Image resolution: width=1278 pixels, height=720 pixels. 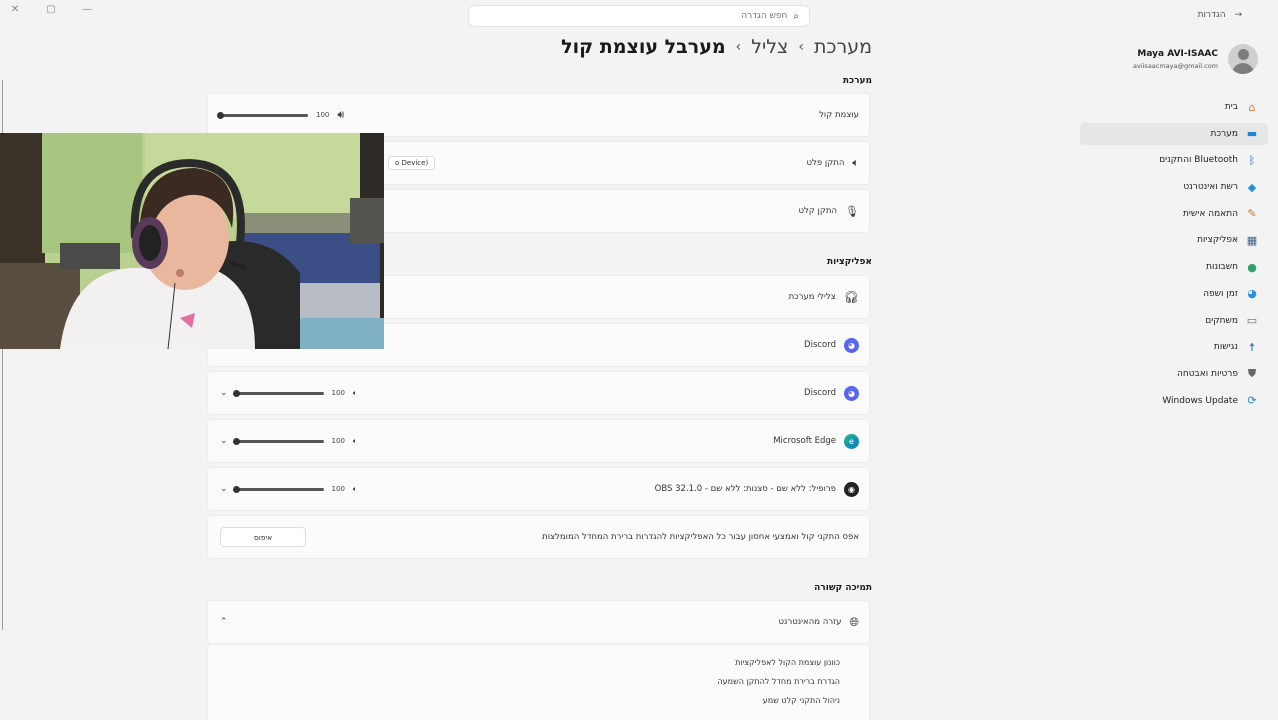 What do you see at coordinates (323, 115) in the screenshot?
I see `volume-value: 100` at bounding box center [323, 115].